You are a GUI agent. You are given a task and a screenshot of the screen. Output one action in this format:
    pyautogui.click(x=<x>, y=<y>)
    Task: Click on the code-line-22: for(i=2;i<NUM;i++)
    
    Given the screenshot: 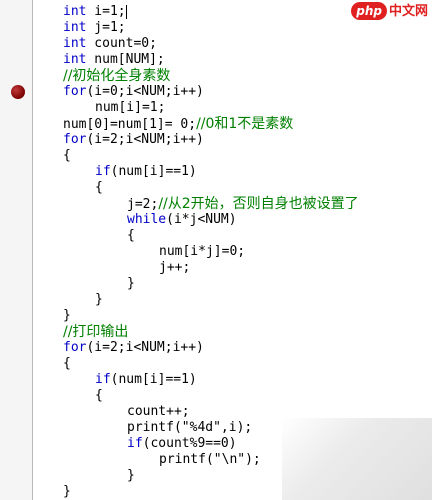 What is the action you would take?
    pyautogui.click(x=133, y=348)
    